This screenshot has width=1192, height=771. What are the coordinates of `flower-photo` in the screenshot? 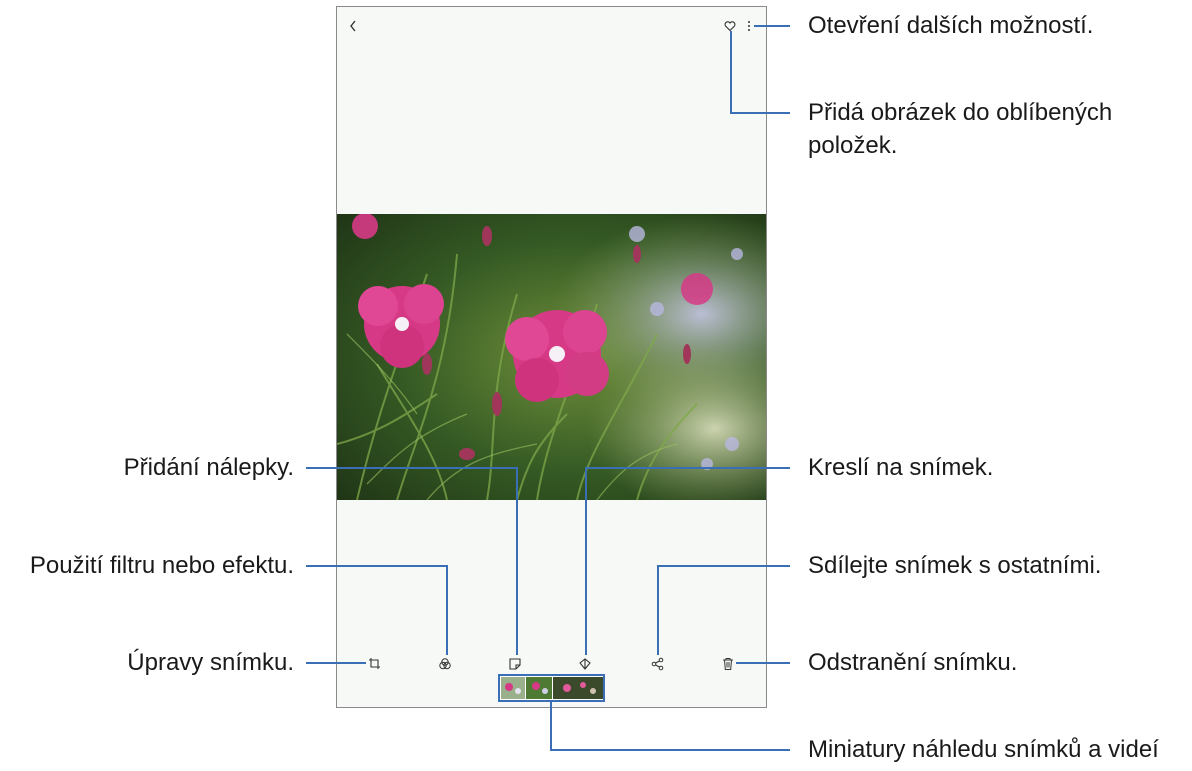 It's located at (551, 357).